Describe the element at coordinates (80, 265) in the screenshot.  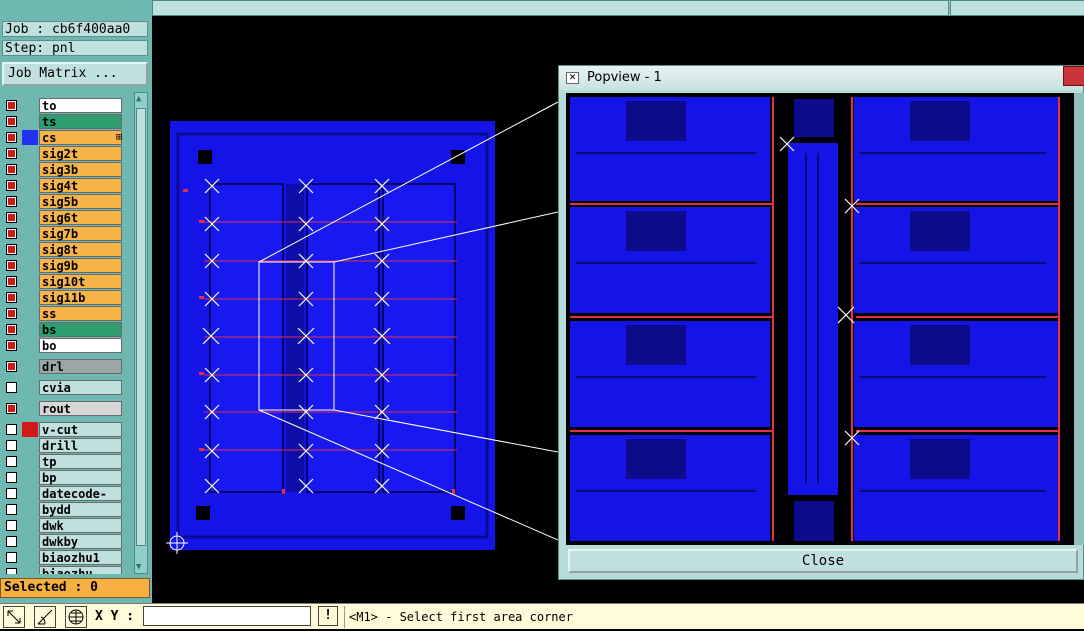
I see `layer-name: sig9b` at that location.